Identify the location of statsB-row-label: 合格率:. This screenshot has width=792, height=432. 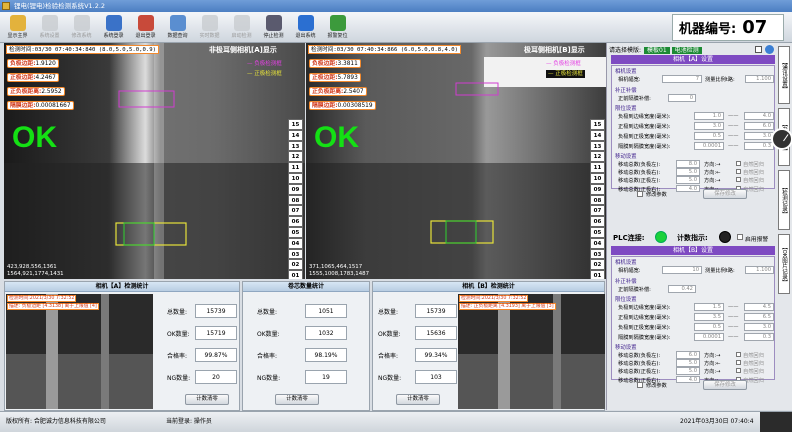
(388, 356).